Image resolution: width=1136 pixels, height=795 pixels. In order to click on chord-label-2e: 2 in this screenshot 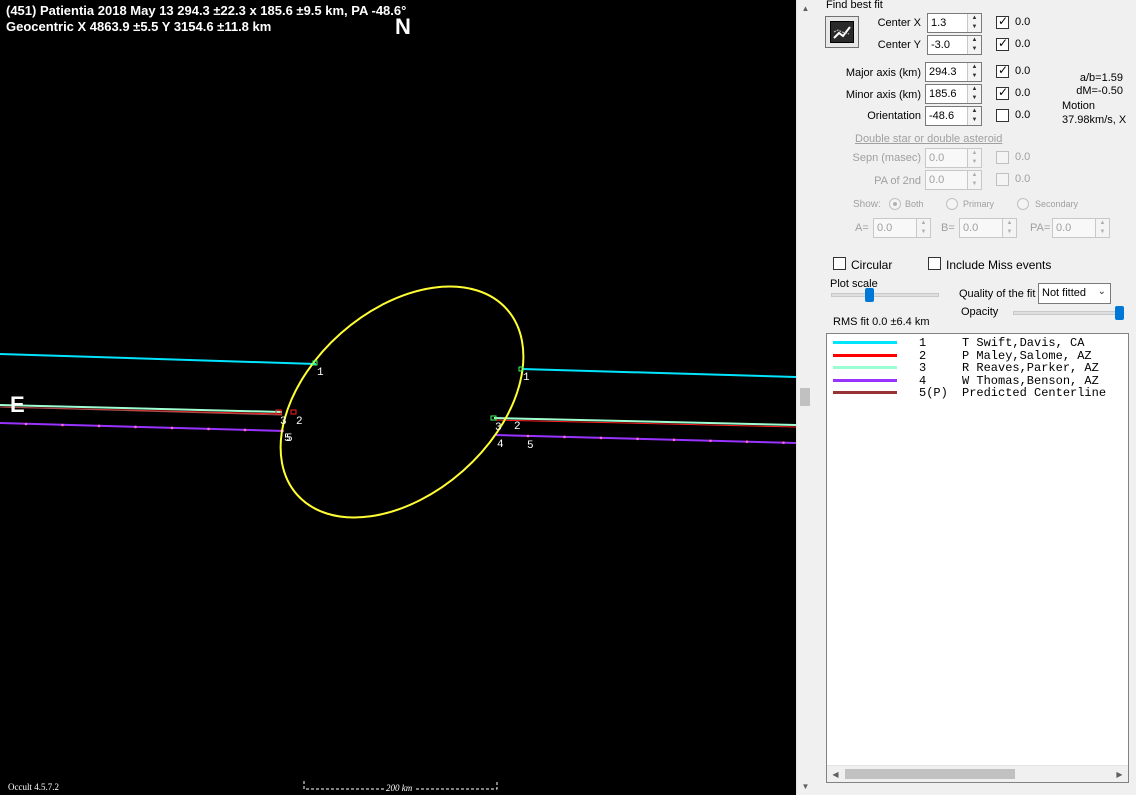, I will do `click(517, 427)`.